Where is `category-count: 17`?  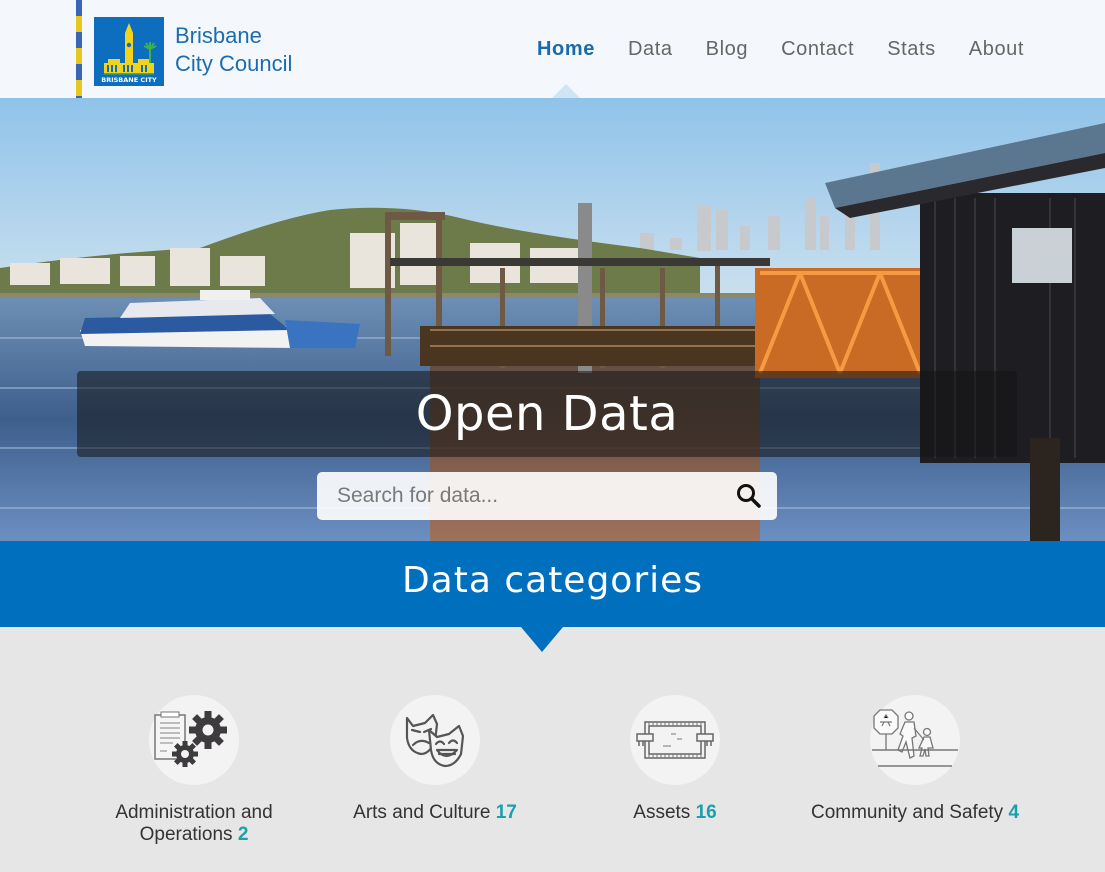 category-count: 17 is located at coordinates (506, 812).